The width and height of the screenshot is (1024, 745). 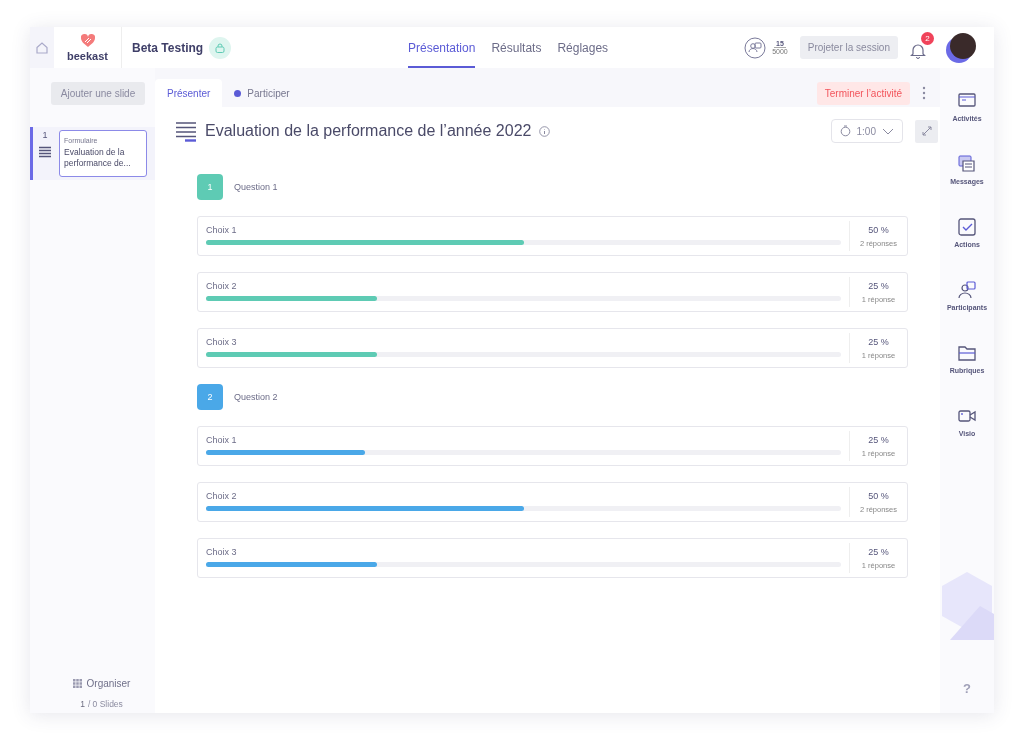 What do you see at coordinates (45, 135) in the screenshot?
I see `slide-number: 1` at bounding box center [45, 135].